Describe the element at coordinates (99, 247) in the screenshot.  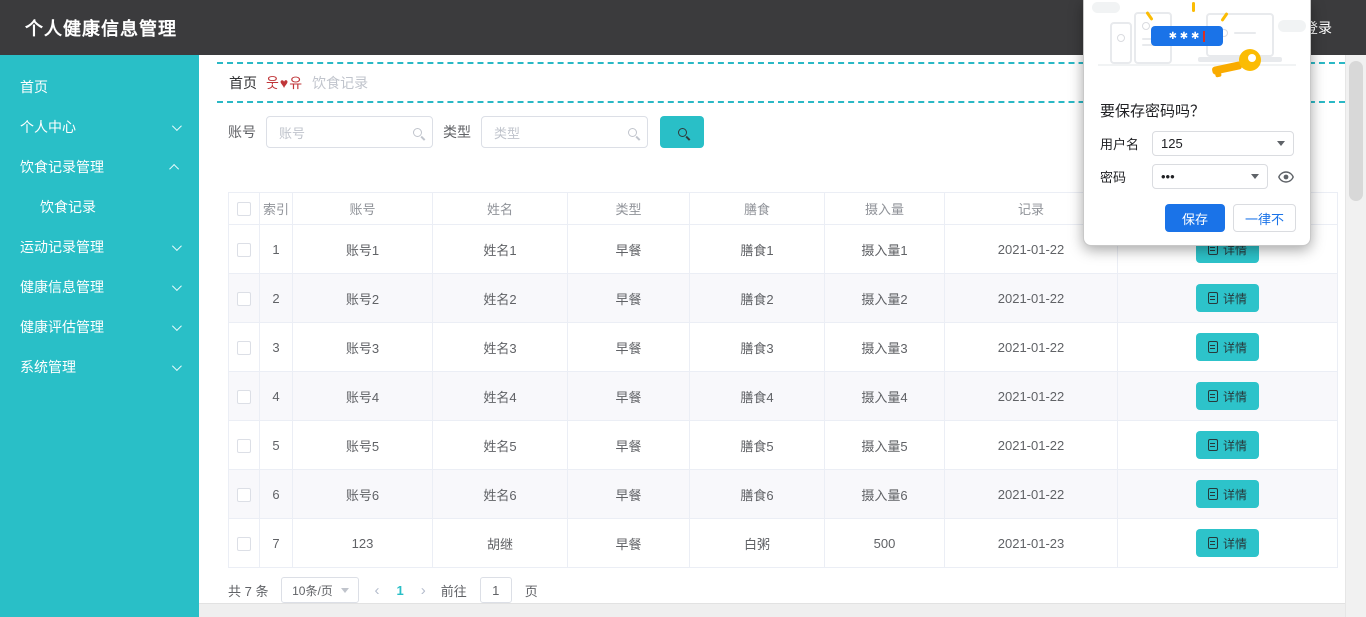
I see `sidebar-item-exercise-record-mgmt: 运动记录管理` at that location.